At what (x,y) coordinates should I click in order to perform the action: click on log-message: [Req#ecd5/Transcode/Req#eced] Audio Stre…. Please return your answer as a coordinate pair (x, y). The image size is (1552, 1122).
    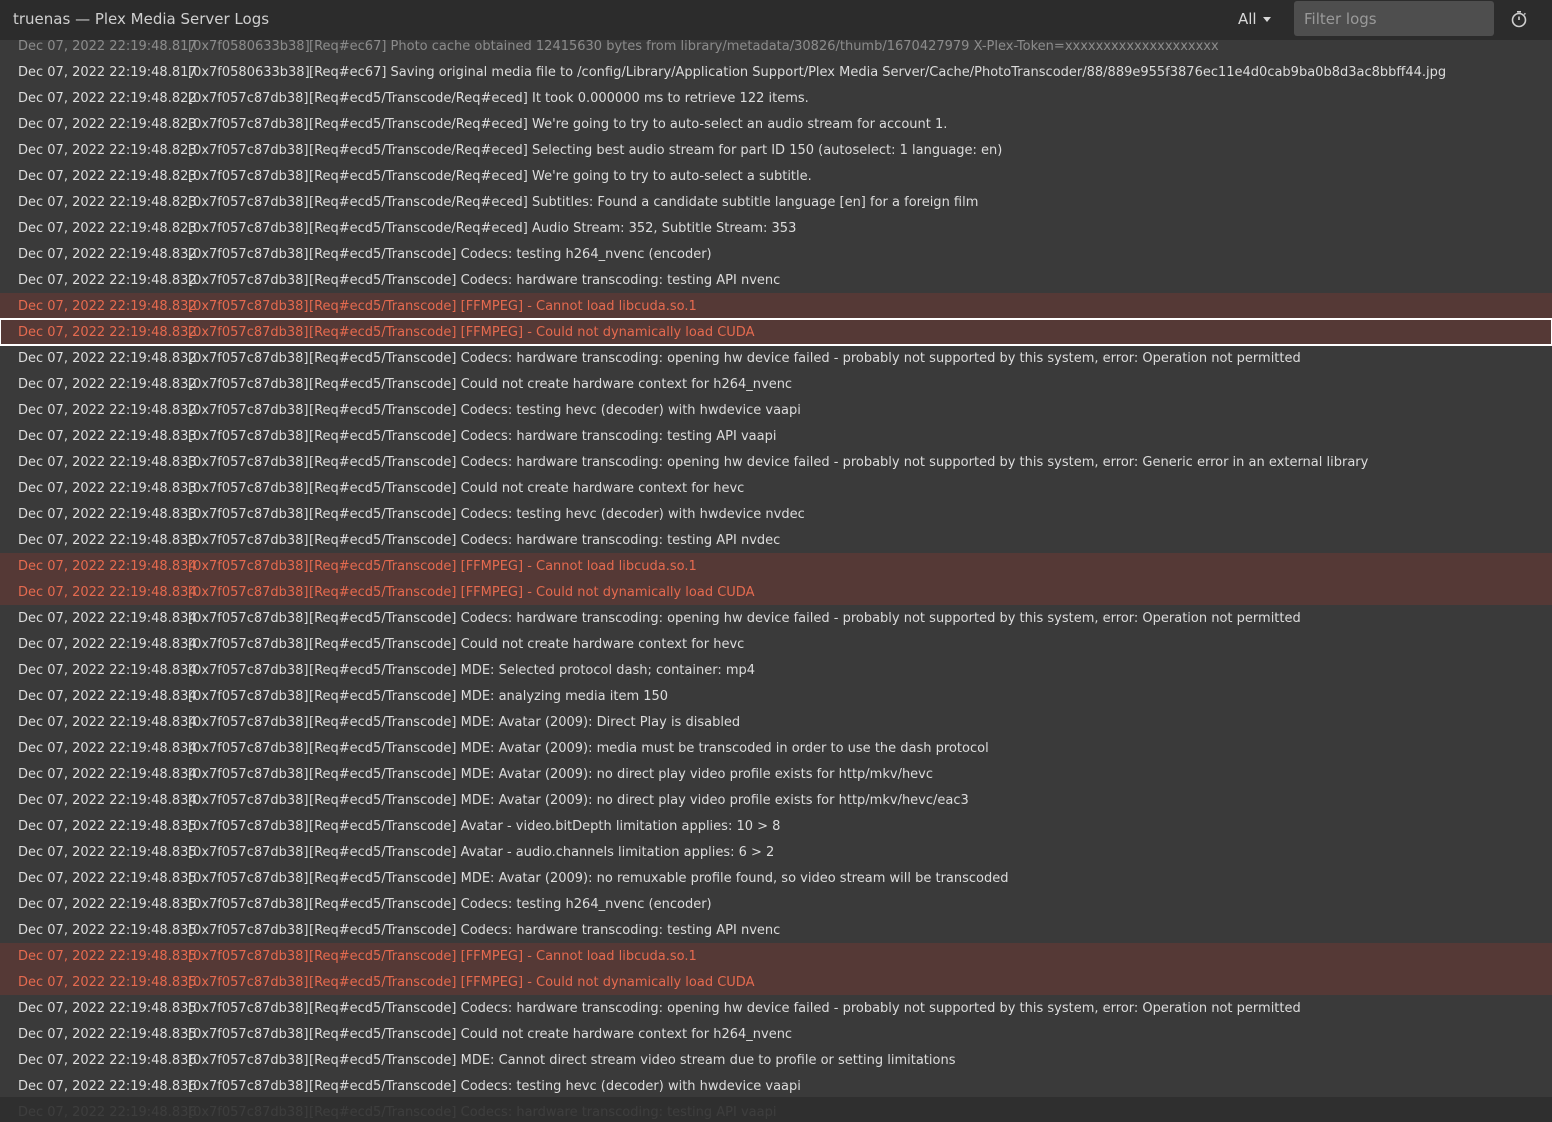
    Looking at the image, I should click on (552, 228).